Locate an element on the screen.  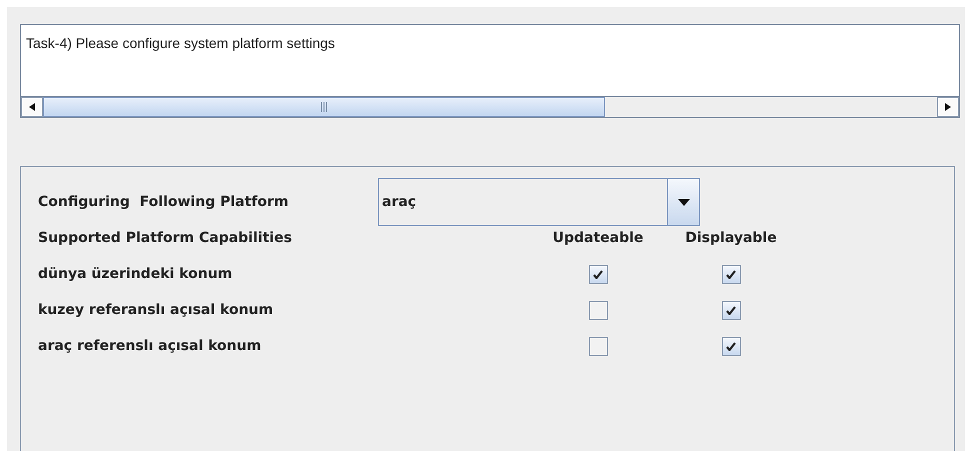
grip-icon is located at coordinates (324, 107).